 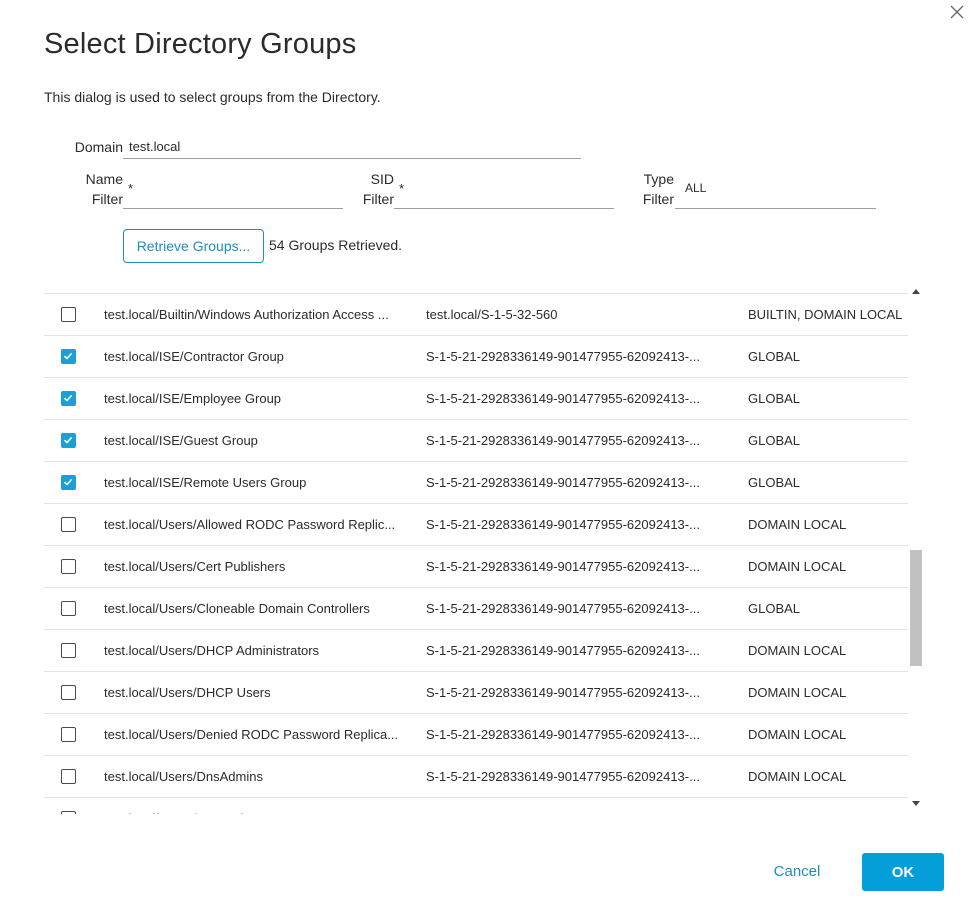 What do you see at coordinates (504, 188) in the screenshot?
I see `sid-filter-input` at bounding box center [504, 188].